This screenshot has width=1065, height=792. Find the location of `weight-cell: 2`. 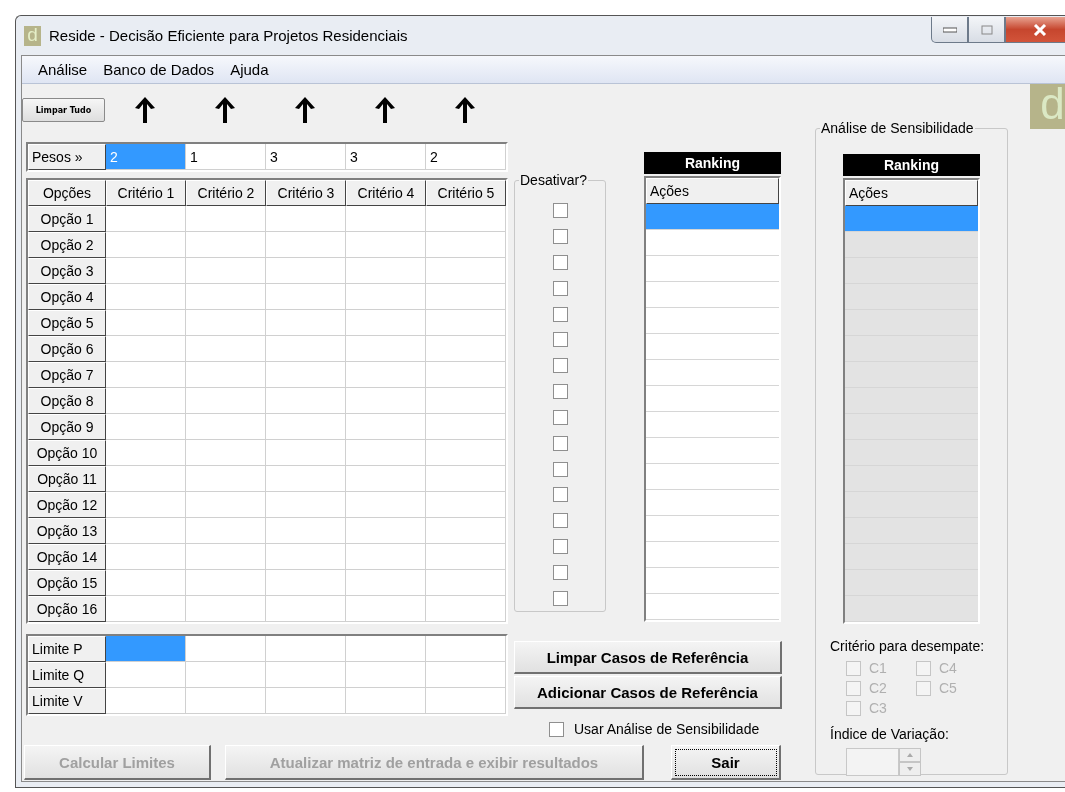

weight-cell: 2 is located at coordinates (466, 157).